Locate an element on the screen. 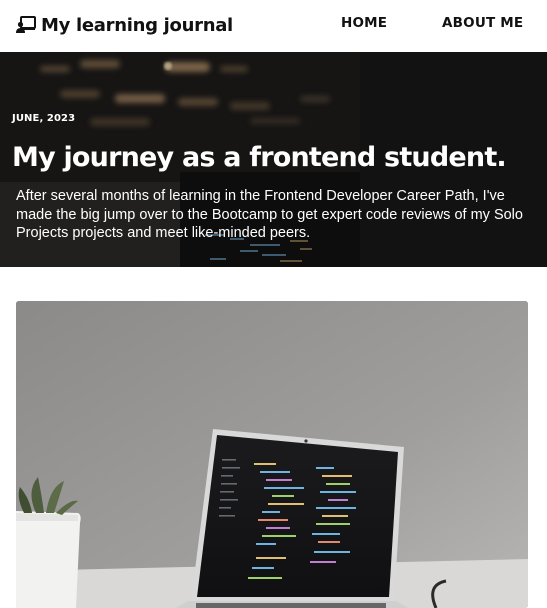 The image size is (547, 608). nav-about-link: ABOUT ME is located at coordinates (482, 23).